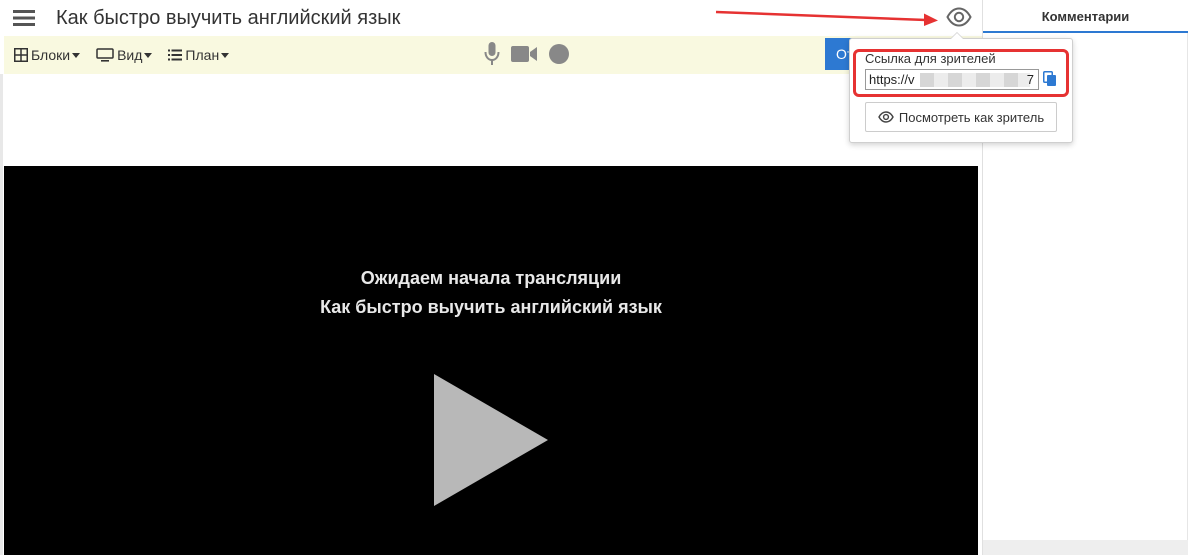 This screenshot has width=1199, height=555. I want to click on blocks-label: Блоки, so click(51, 55).